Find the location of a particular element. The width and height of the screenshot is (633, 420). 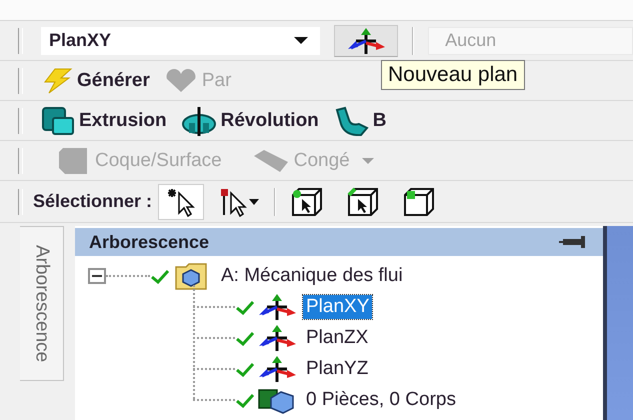

tree-item: 0 Pièces, 0 Corps is located at coordinates (381, 400).